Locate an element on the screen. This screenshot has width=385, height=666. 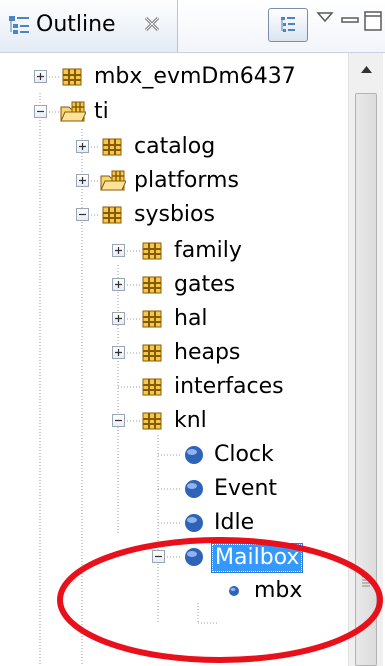
tree-item-mbx-evmdm6437: mbx_evmDm6437 is located at coordinates (174, 77).